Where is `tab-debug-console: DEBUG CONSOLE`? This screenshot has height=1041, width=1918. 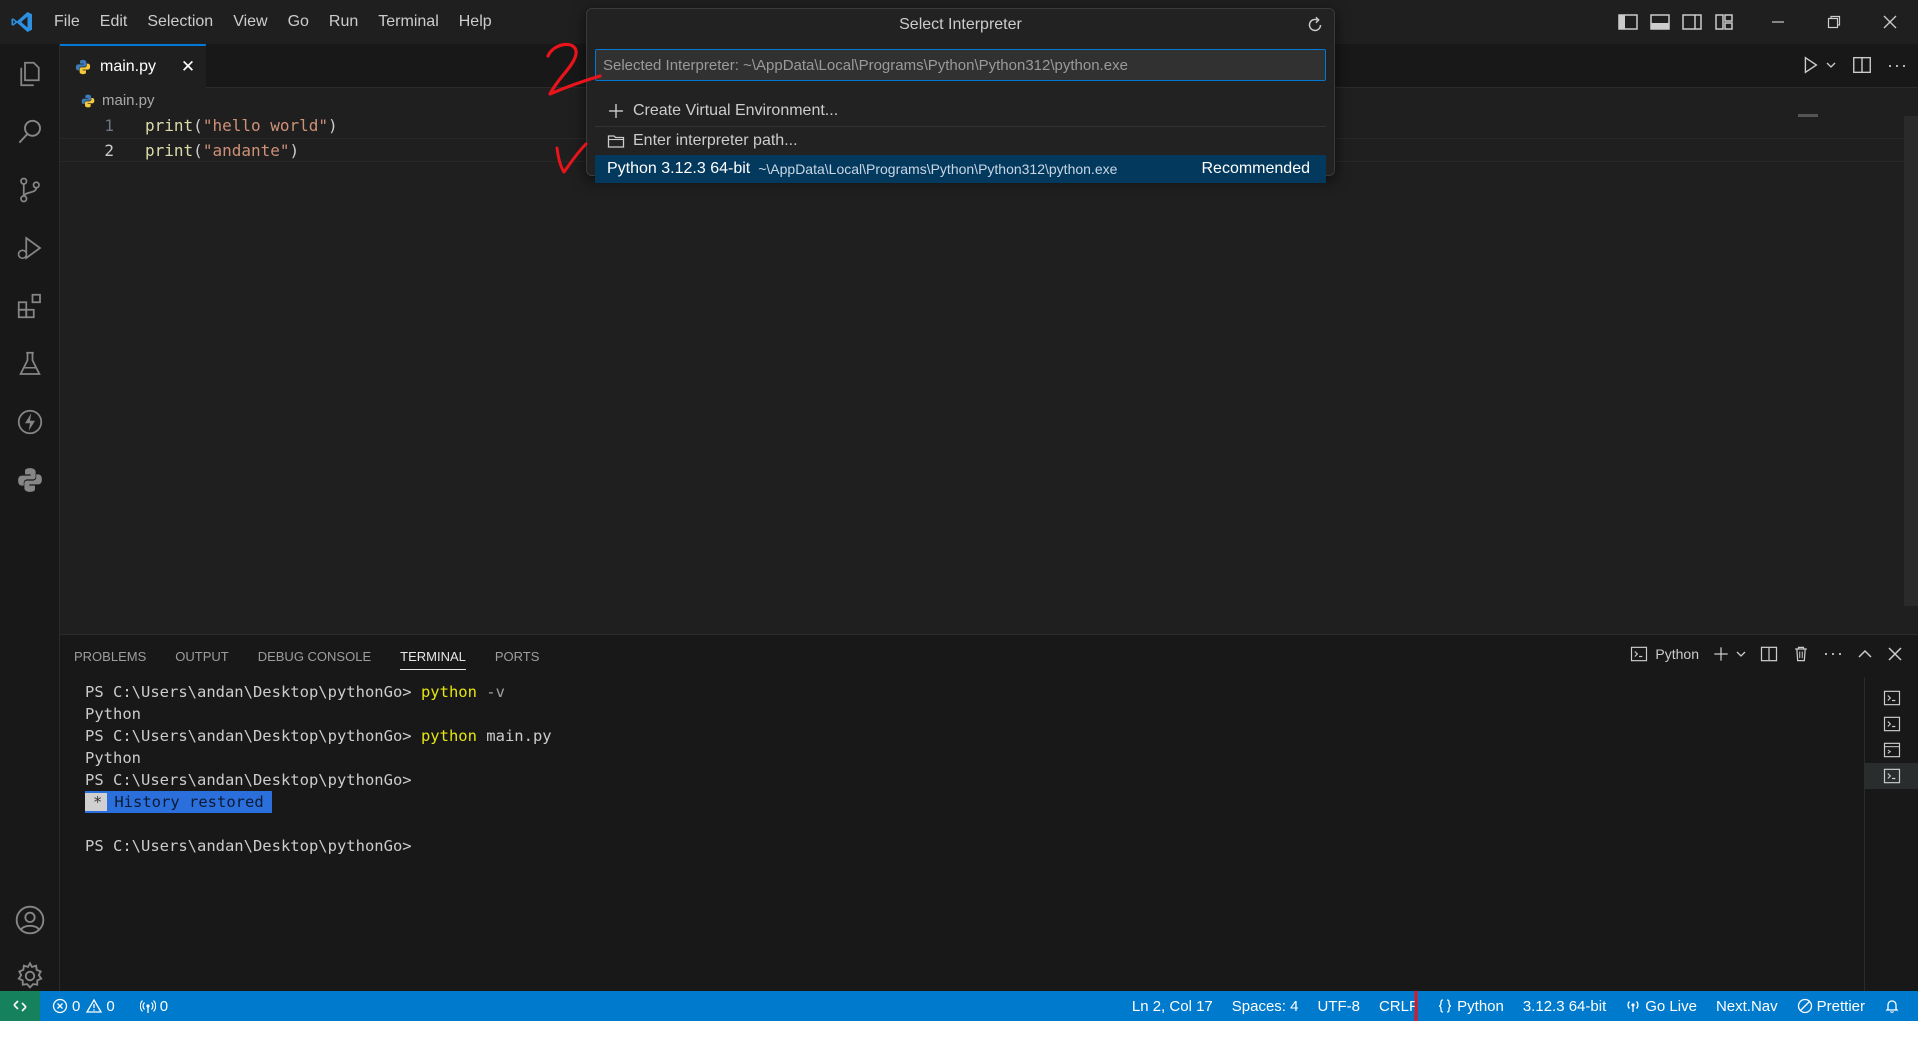 tab-debug-console: DEBUG CONSOLE is located at coordinates (314, 657).